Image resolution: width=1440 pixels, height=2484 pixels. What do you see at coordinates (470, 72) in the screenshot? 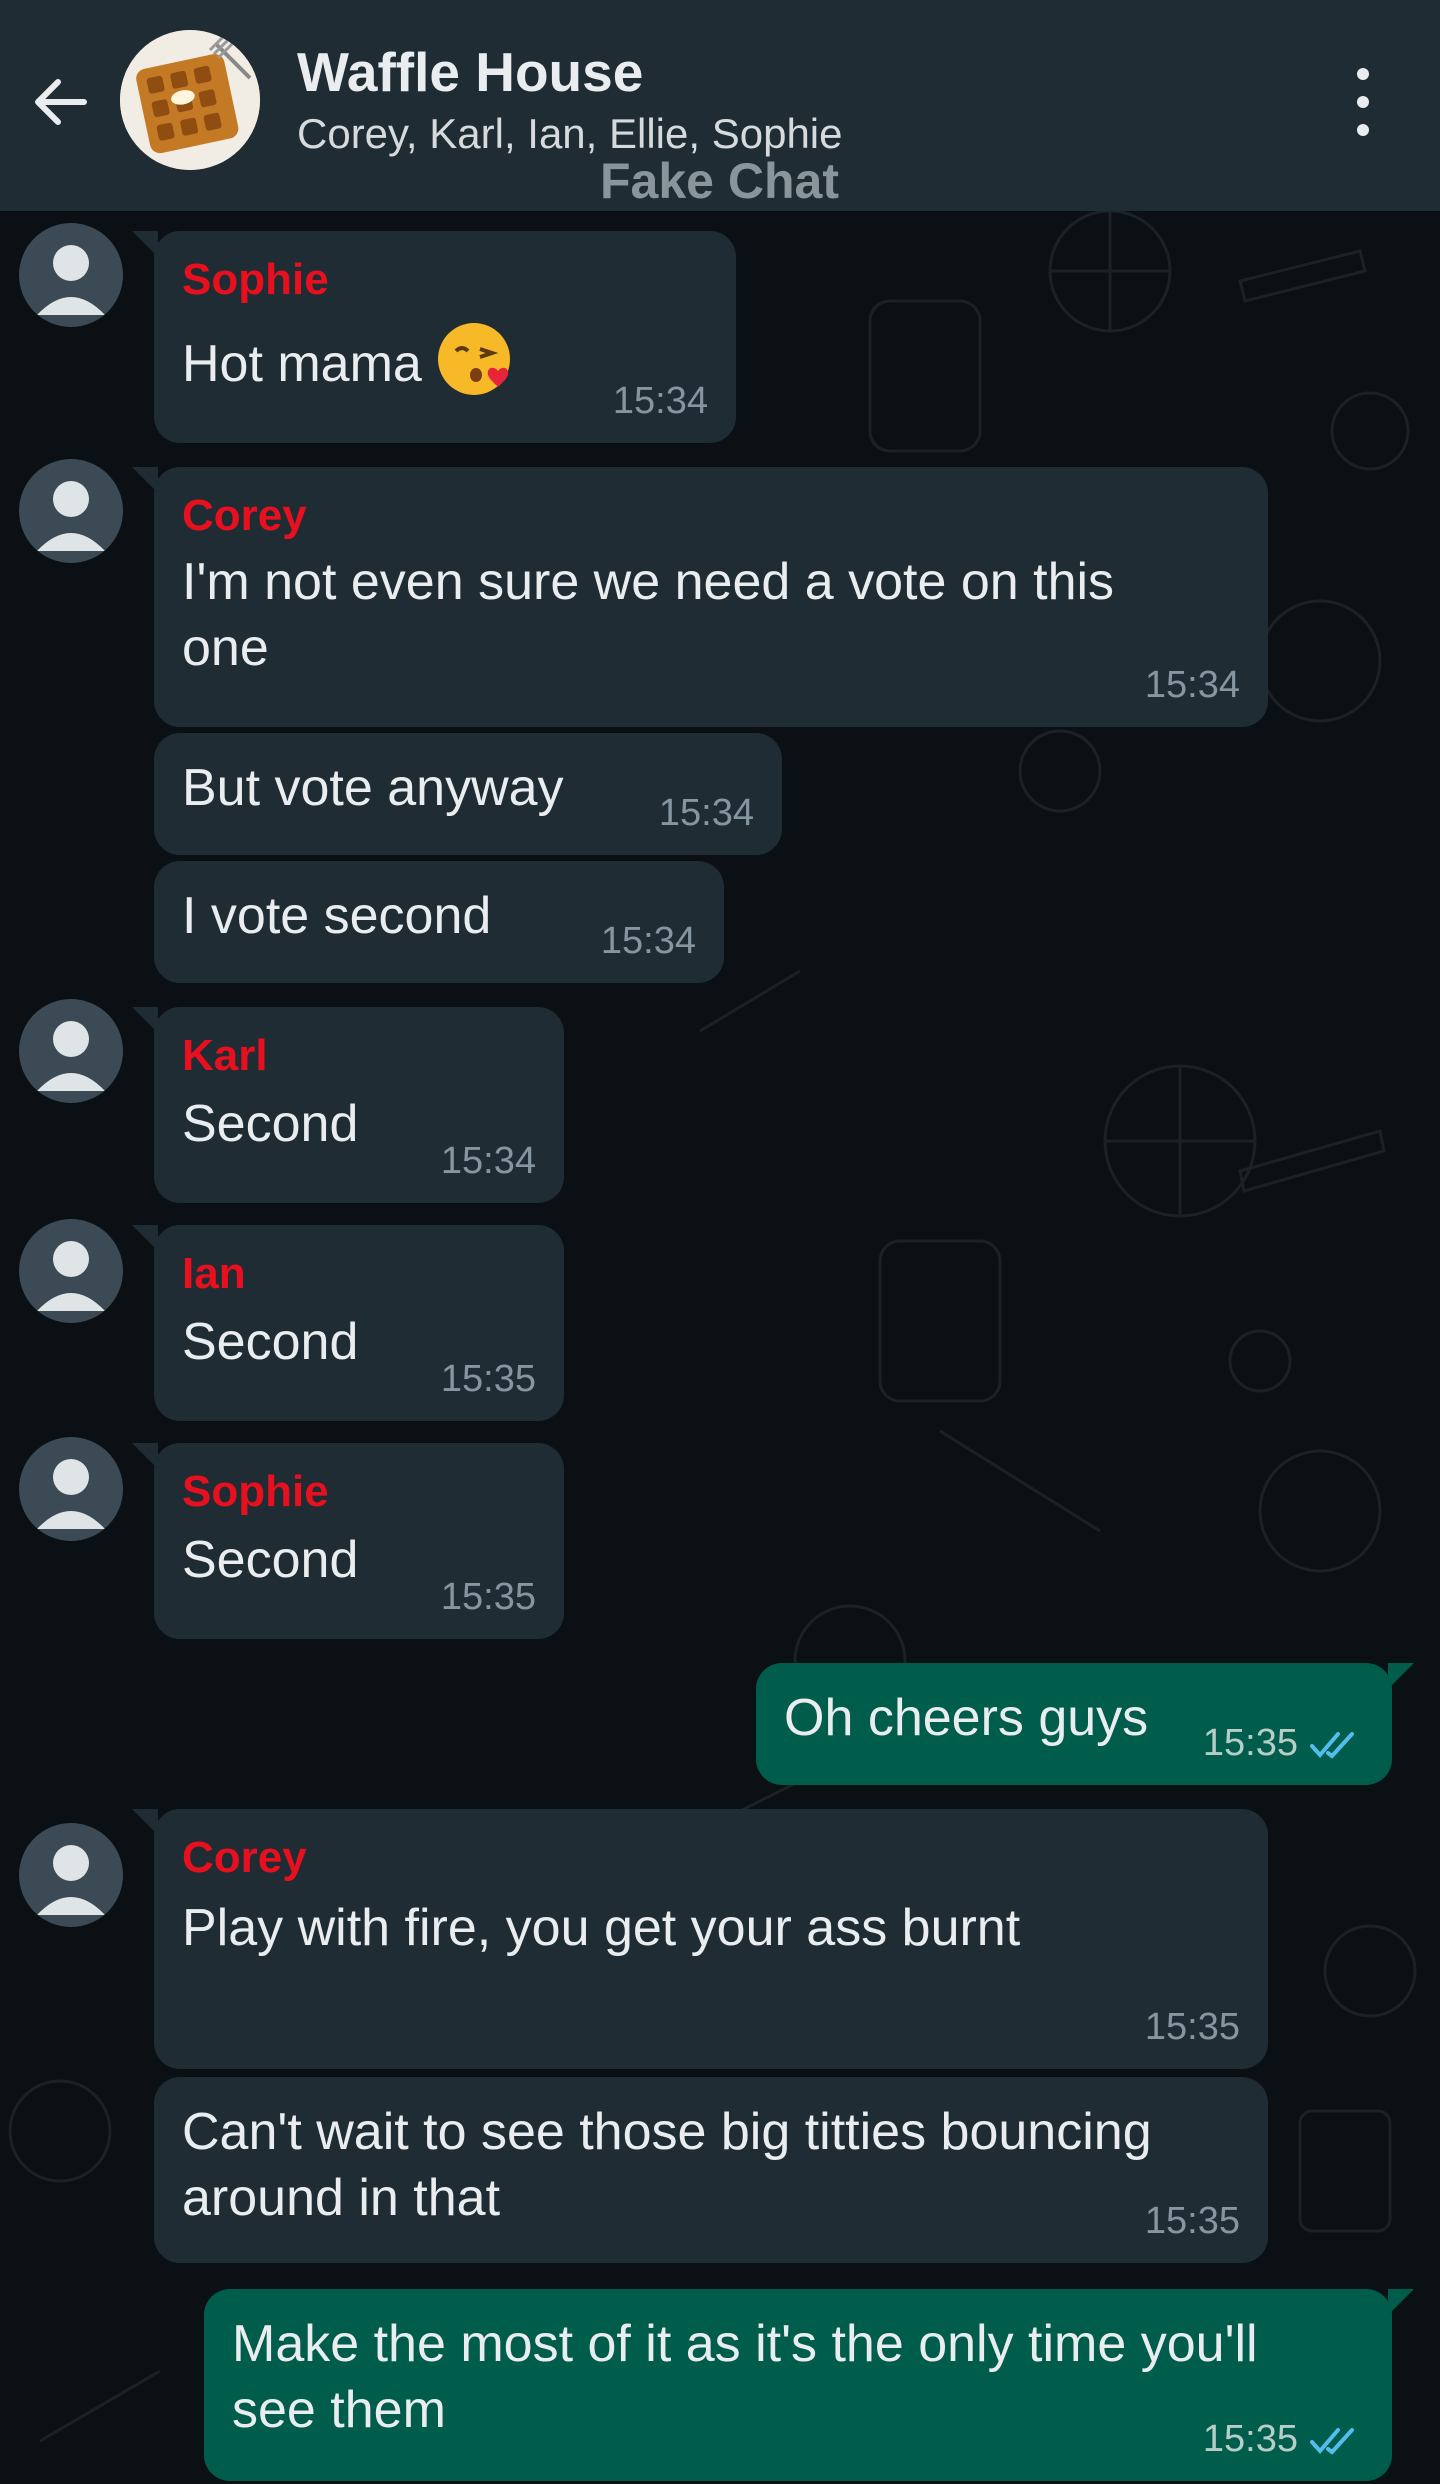
I see `group-title: Waffle House` at bounding box center [470, 72].